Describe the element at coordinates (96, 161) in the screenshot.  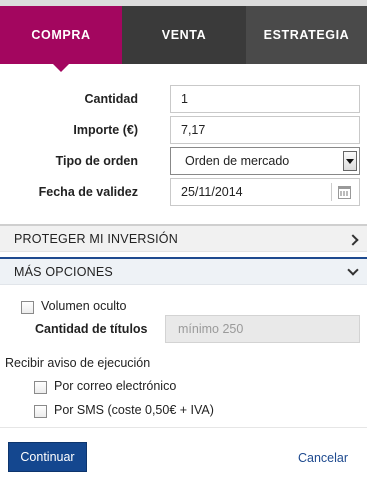
I see `tipo-orden-label: Tipo de orden` at that location.